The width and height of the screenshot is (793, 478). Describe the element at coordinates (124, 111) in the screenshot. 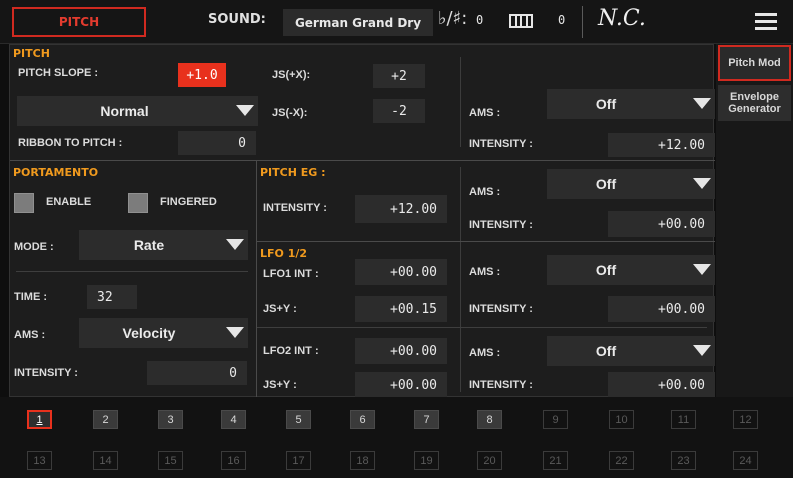

I see `pitch-mode-value: Normal` at that location.